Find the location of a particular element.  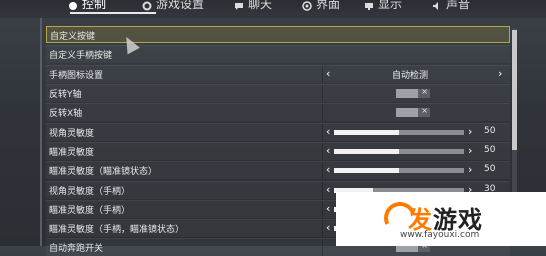

row-controller-icon-setting: 手柄图标设置 ‹ 自动检测 › is located at coordinates (278, 74).